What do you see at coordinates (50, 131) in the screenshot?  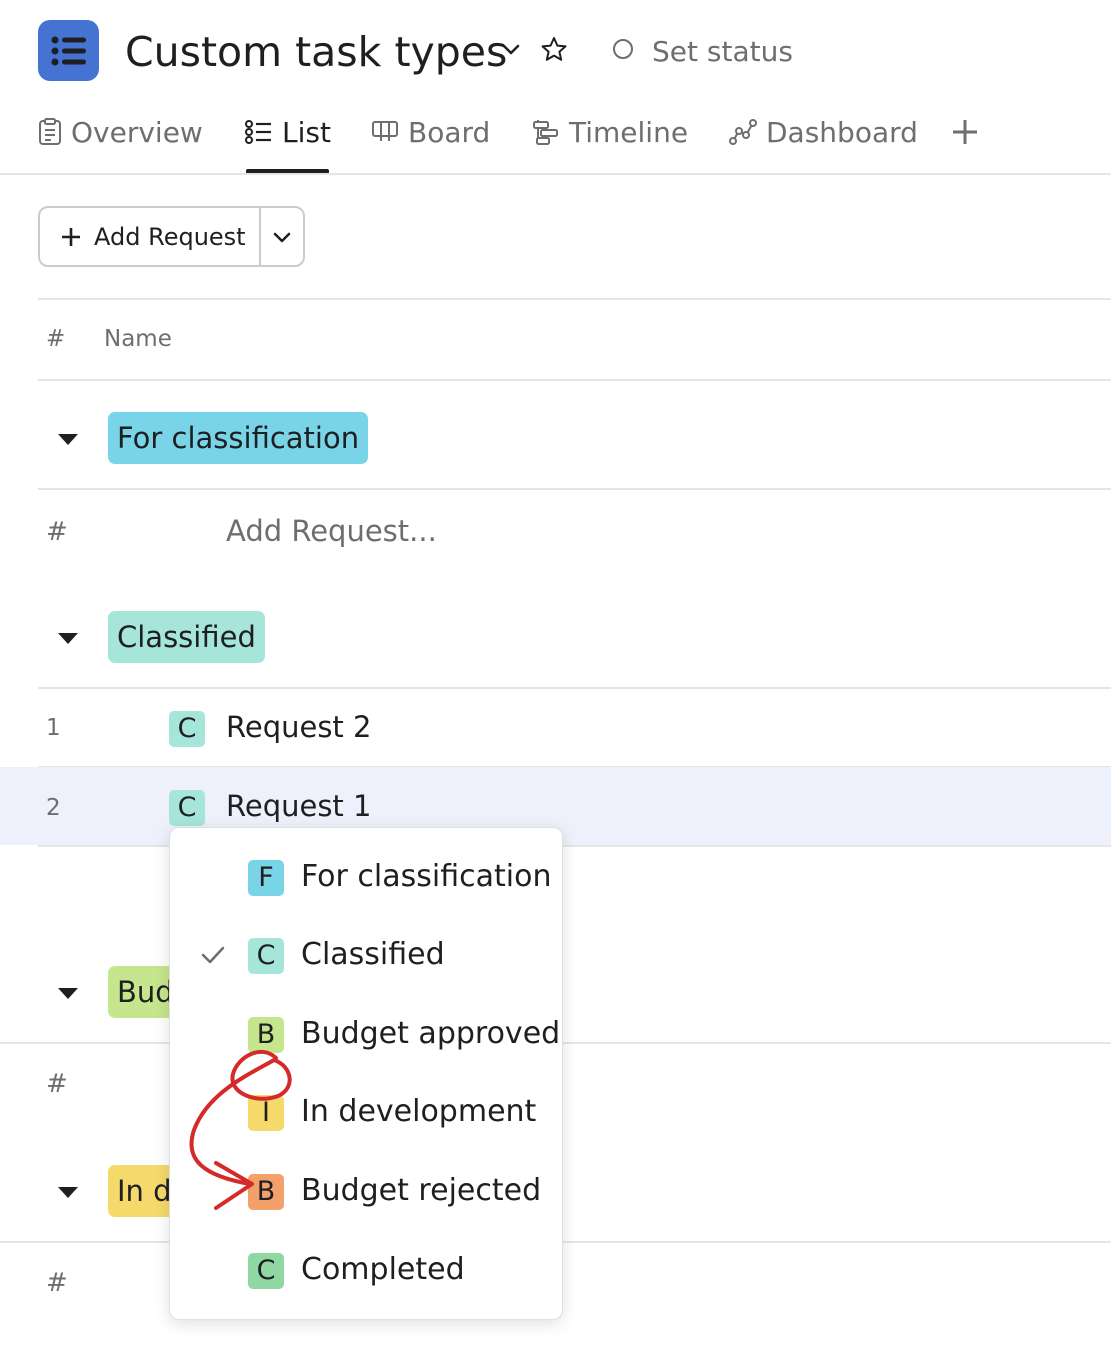 I see `overview-icon` at bounding box center [50, 131].